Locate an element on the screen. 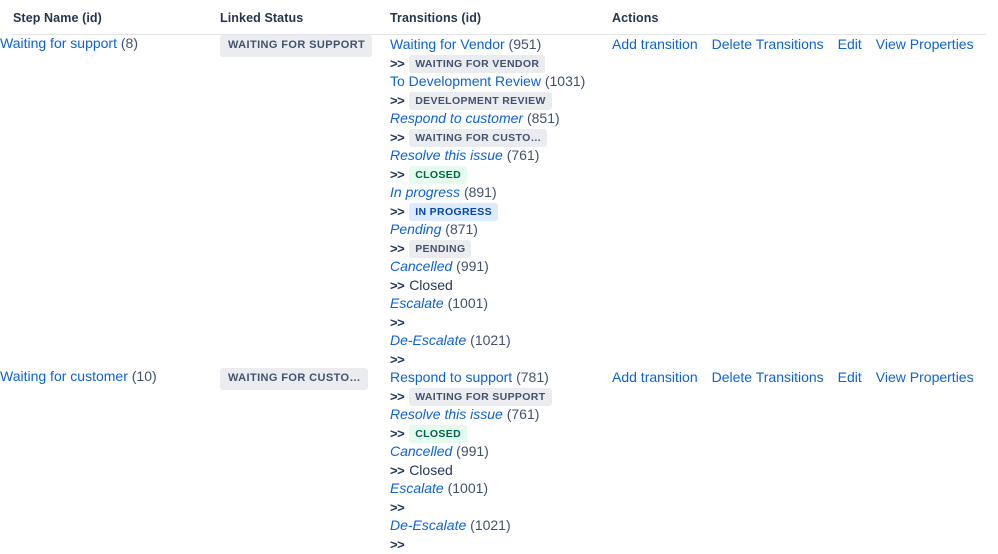  step-name-link: Waiting for support is located at coordinates (58, 43).